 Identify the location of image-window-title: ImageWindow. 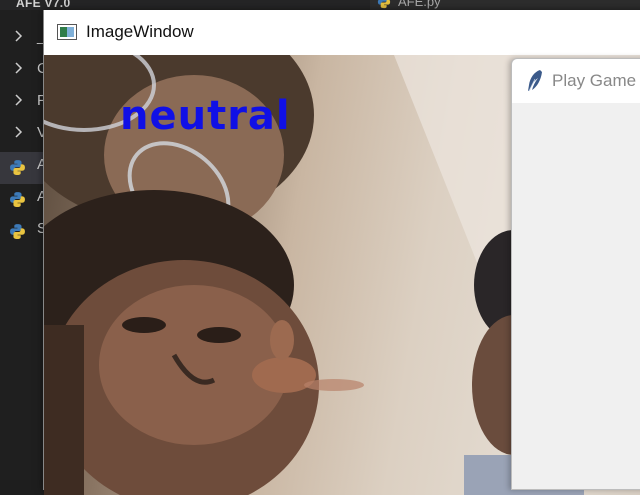
(140, 31).